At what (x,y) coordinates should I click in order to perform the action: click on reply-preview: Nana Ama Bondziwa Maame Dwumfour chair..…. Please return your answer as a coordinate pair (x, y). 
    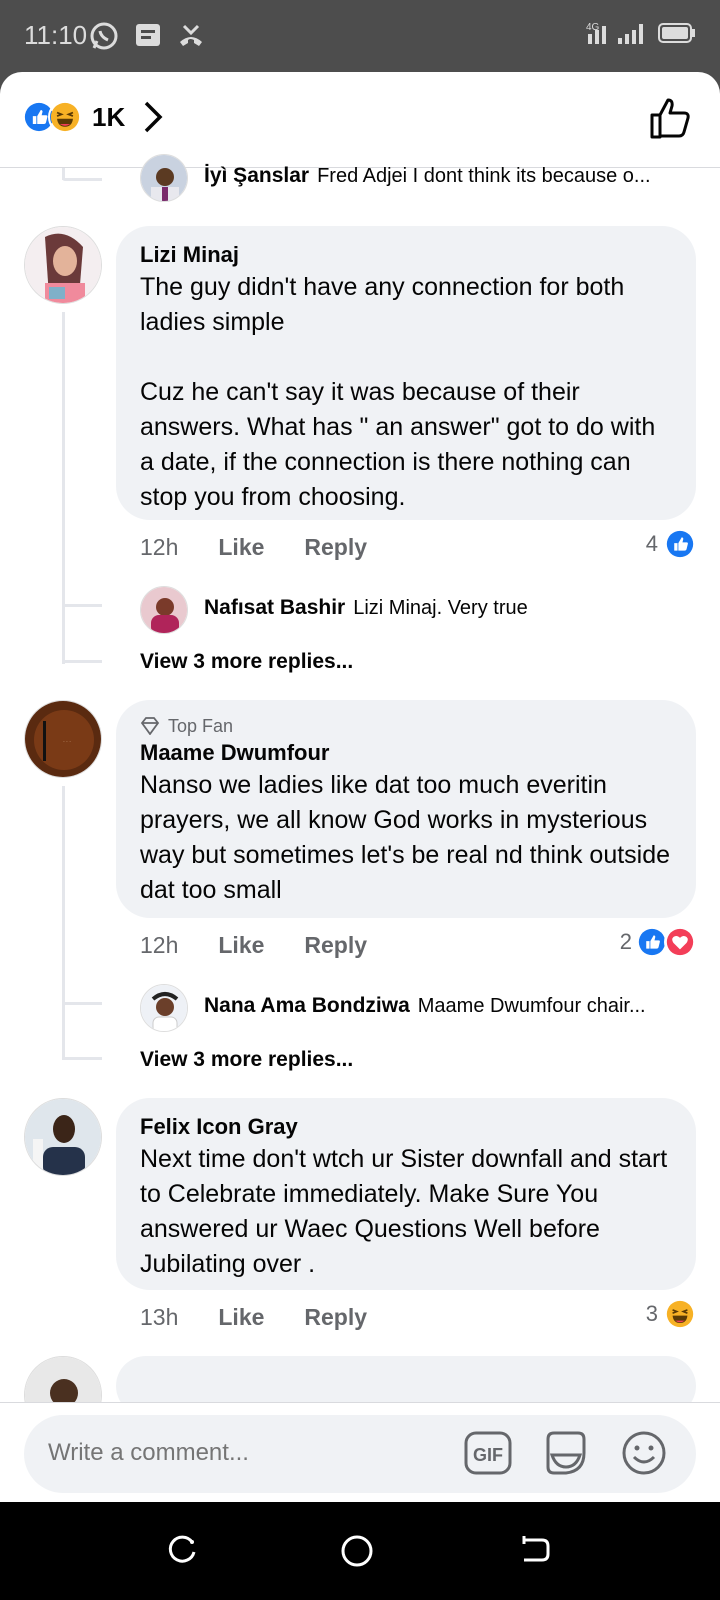
    Looking at the image, I should click on (393, 1006).